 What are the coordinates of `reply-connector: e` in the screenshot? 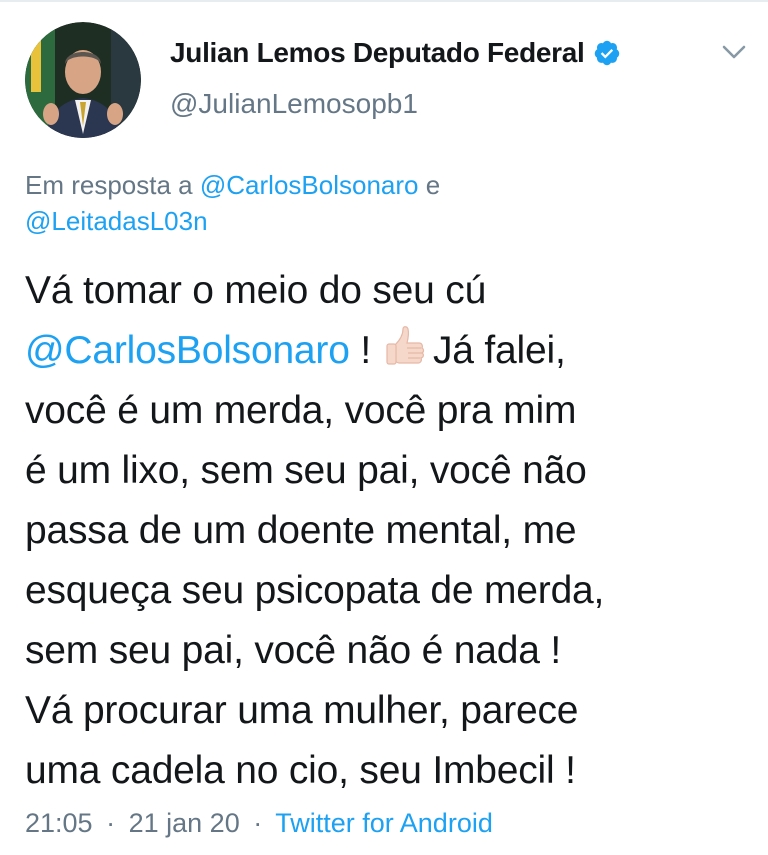 It's located at (433, 185).